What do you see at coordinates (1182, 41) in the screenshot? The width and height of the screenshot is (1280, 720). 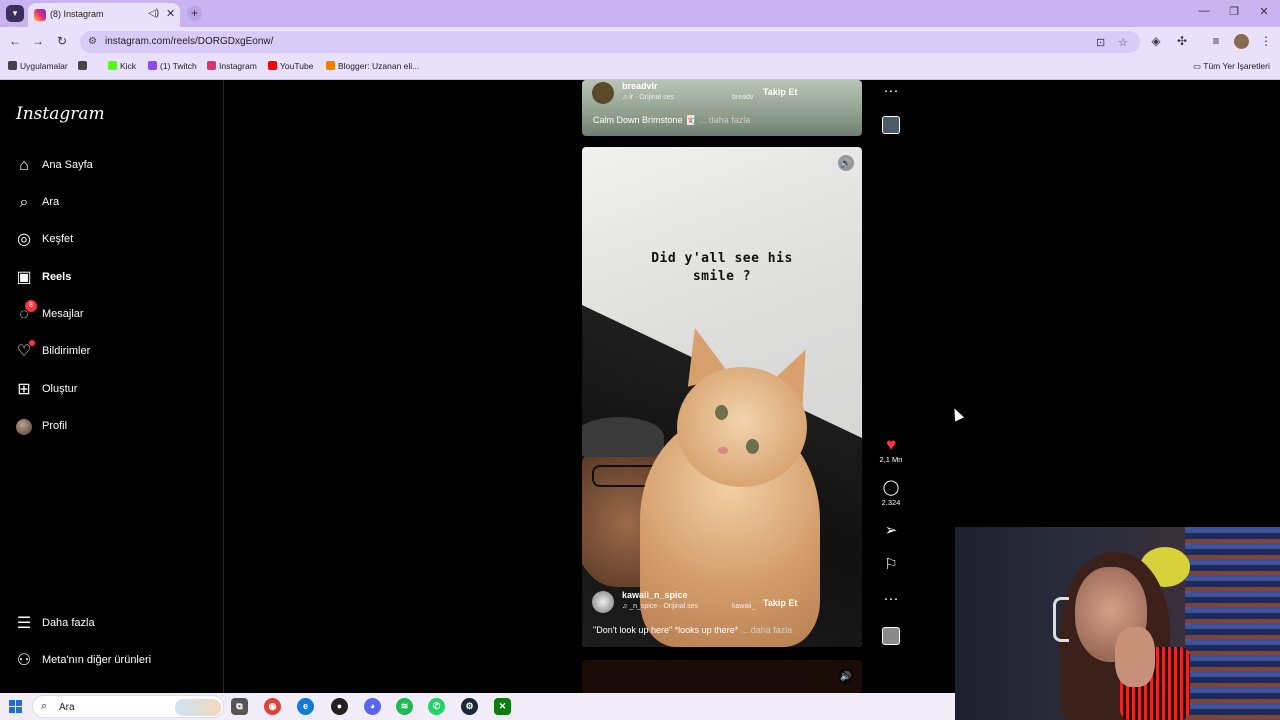 I see `extensions-icon: ✣` at bounding box center [1182, 41].